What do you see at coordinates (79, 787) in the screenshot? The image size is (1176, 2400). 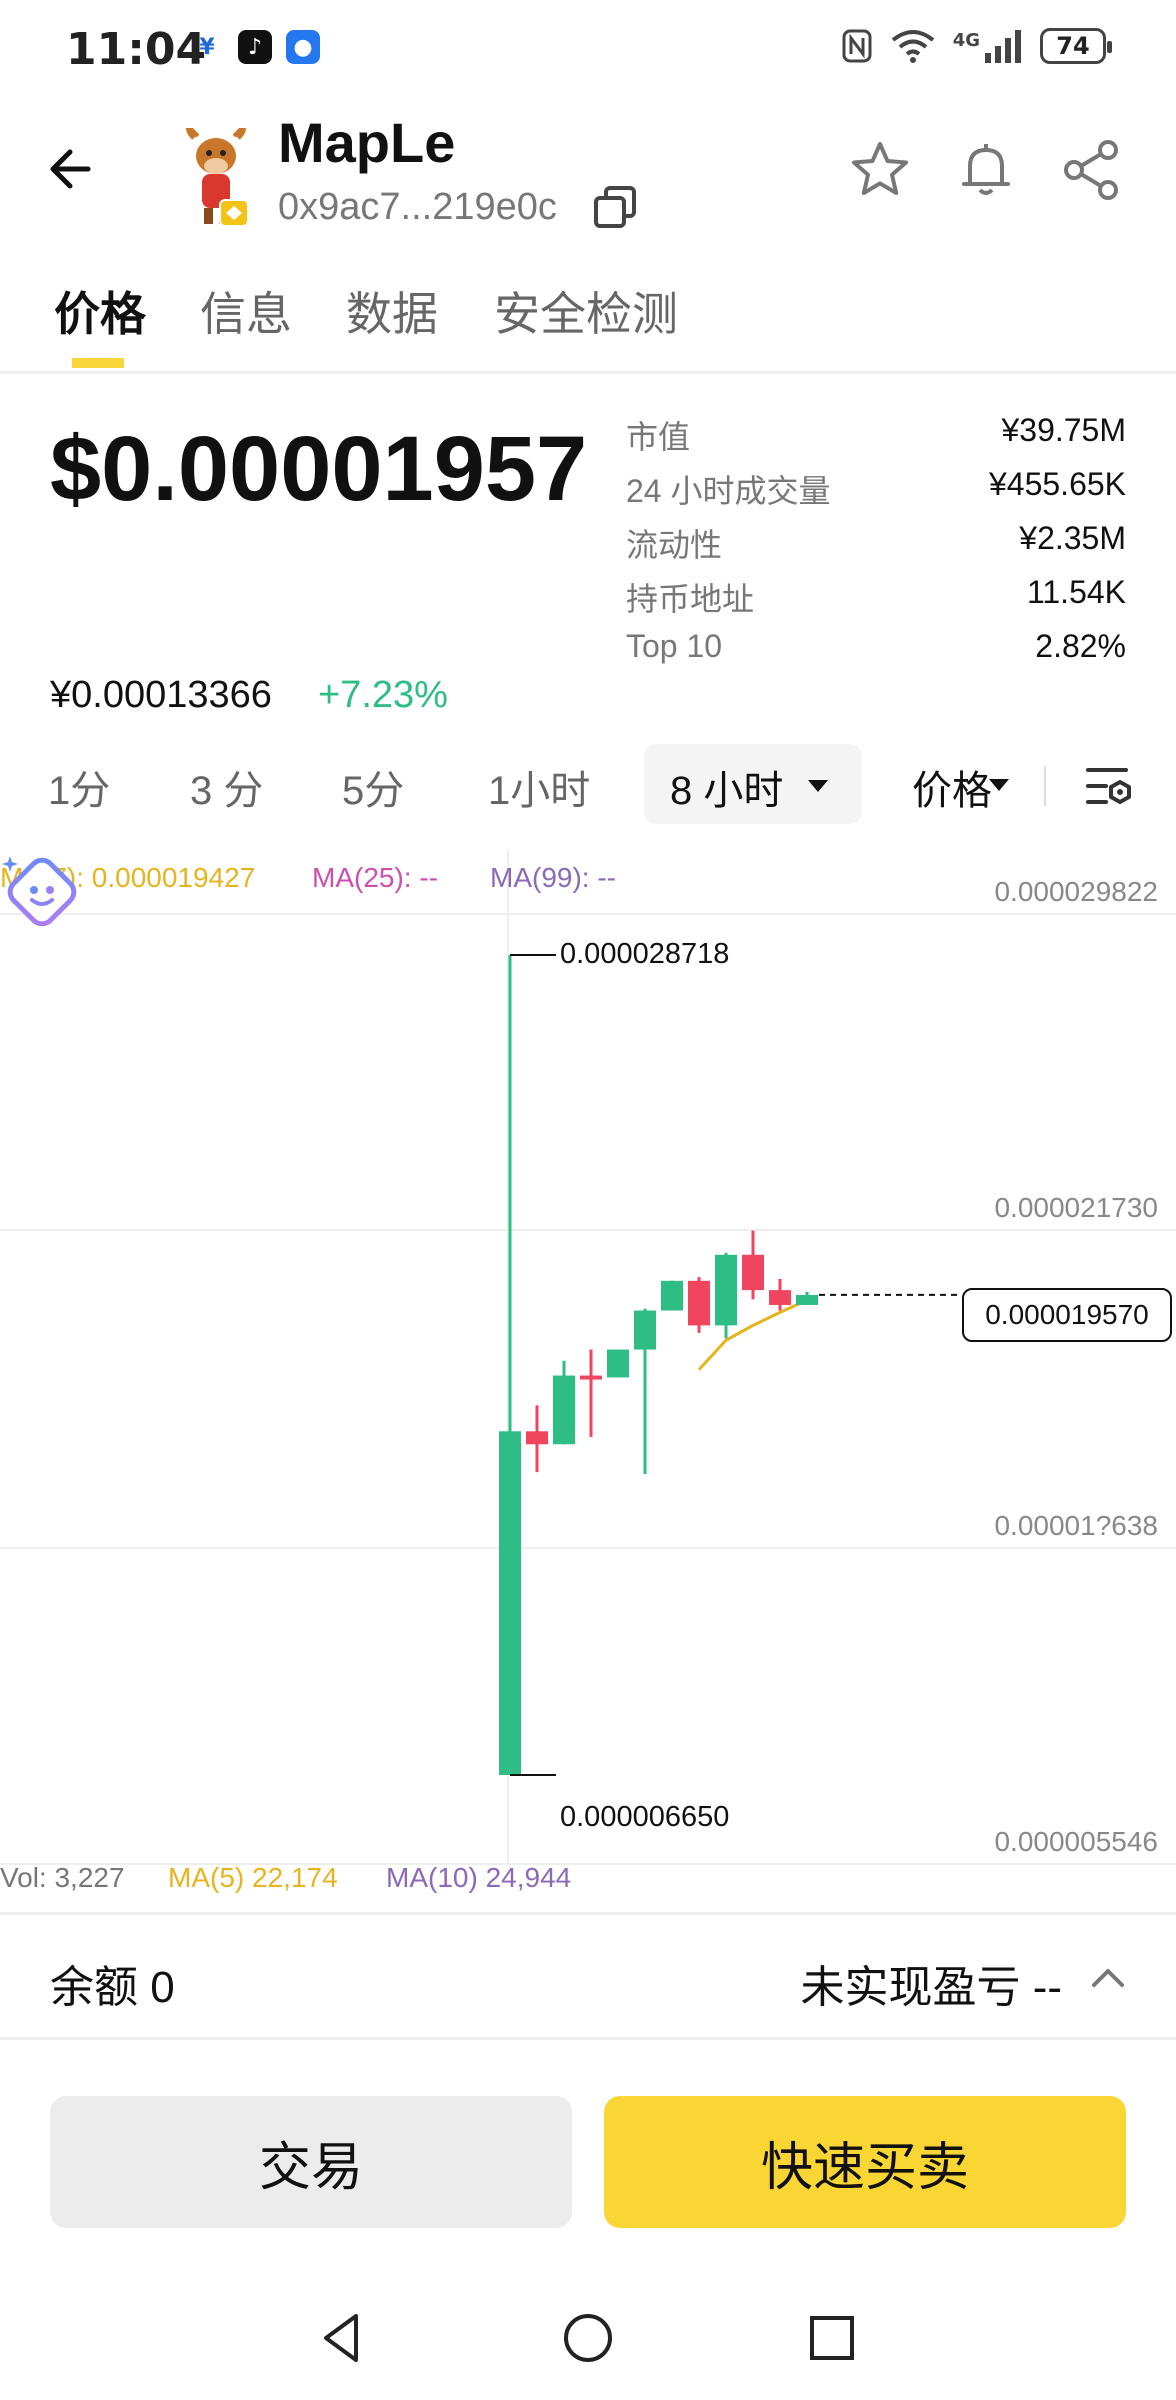 I see `interval-1m: 1分` at bounding box center [79, 787].